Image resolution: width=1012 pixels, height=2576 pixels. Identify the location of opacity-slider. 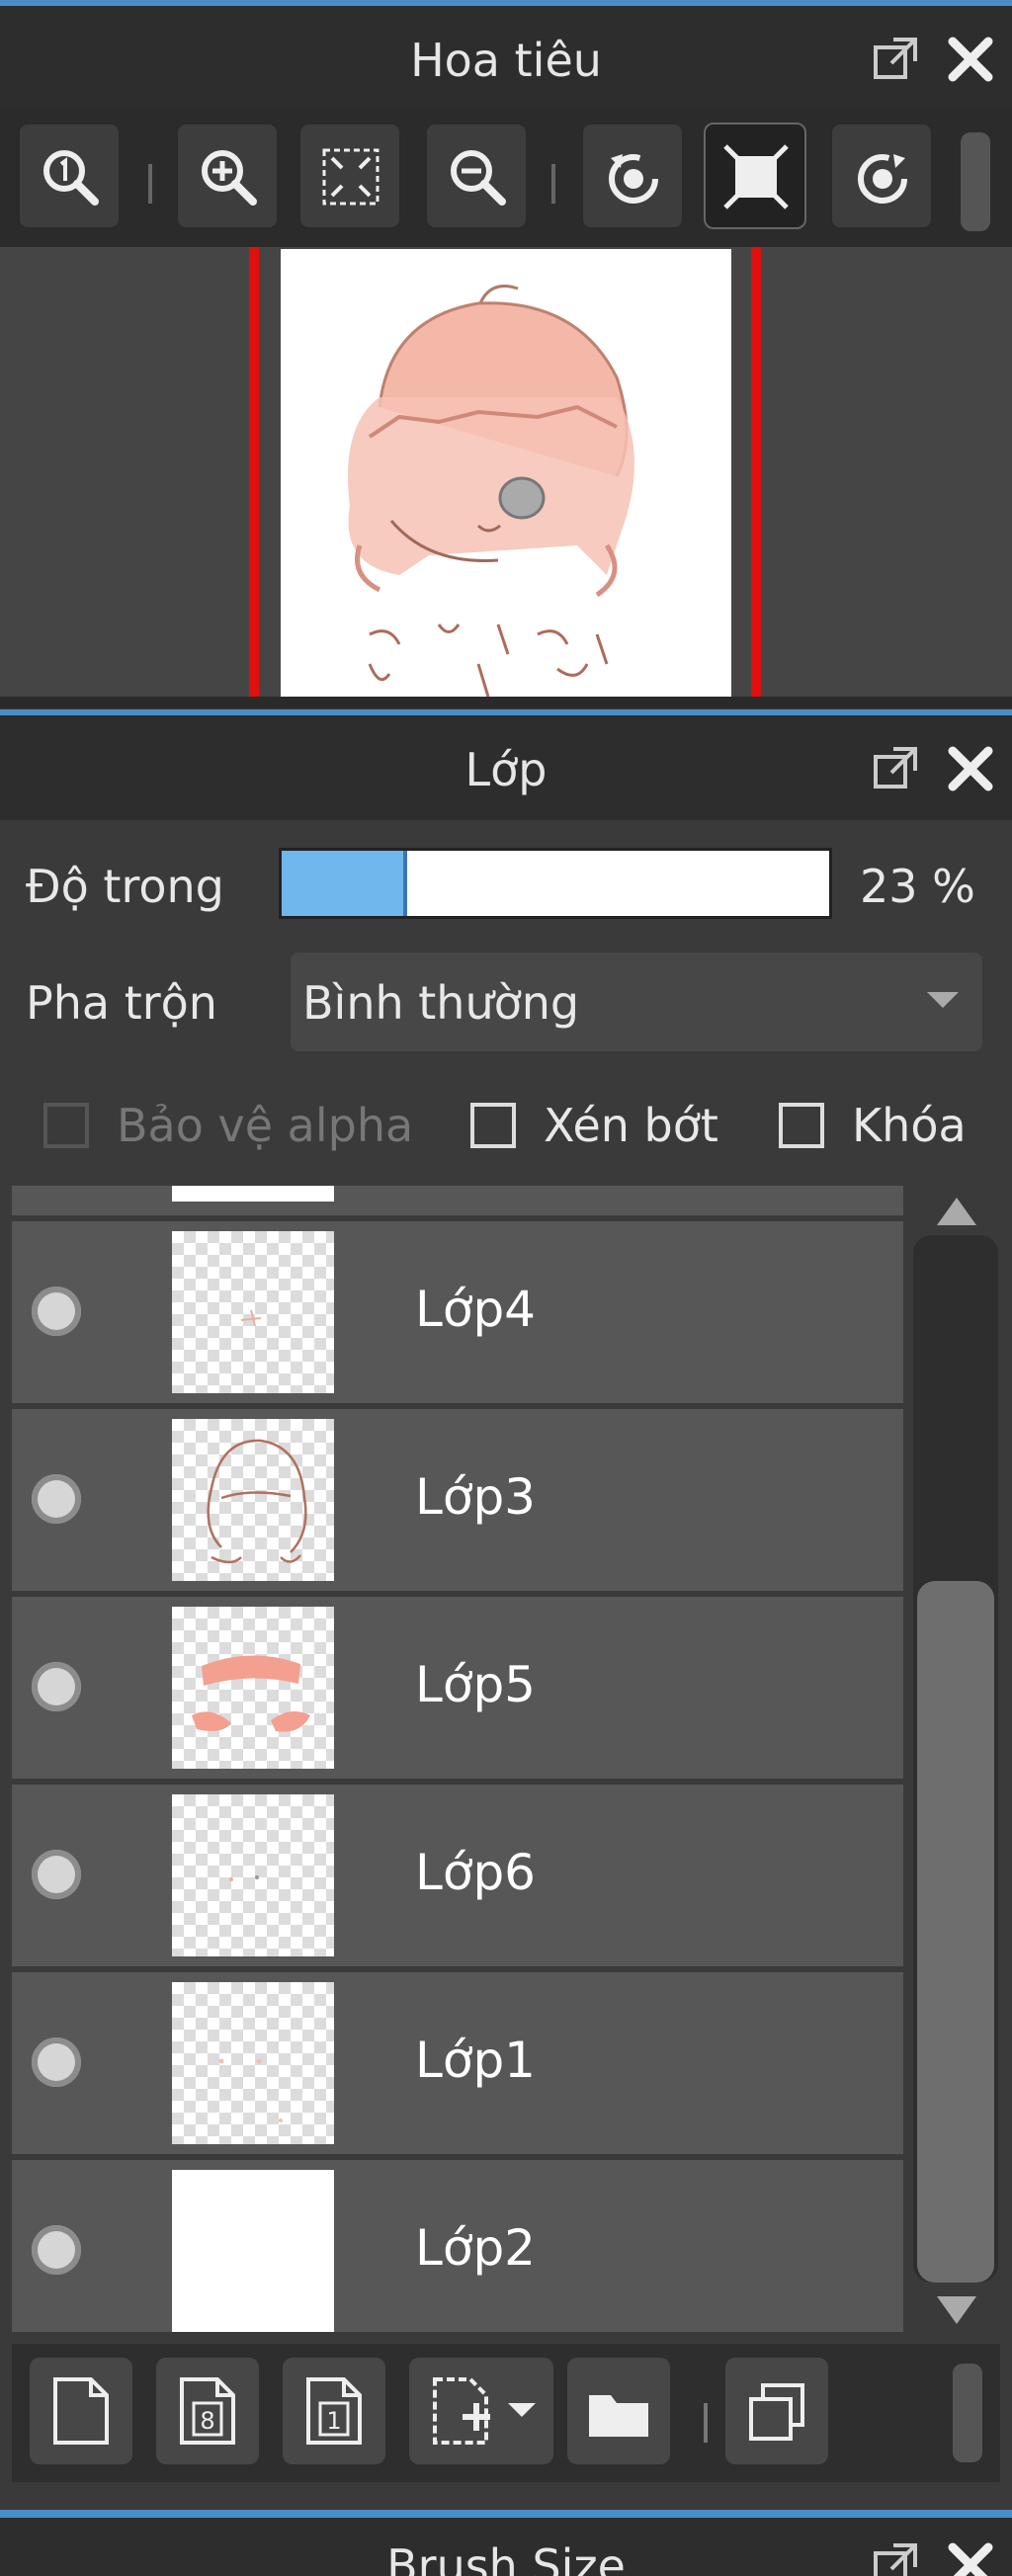
(555, 883).